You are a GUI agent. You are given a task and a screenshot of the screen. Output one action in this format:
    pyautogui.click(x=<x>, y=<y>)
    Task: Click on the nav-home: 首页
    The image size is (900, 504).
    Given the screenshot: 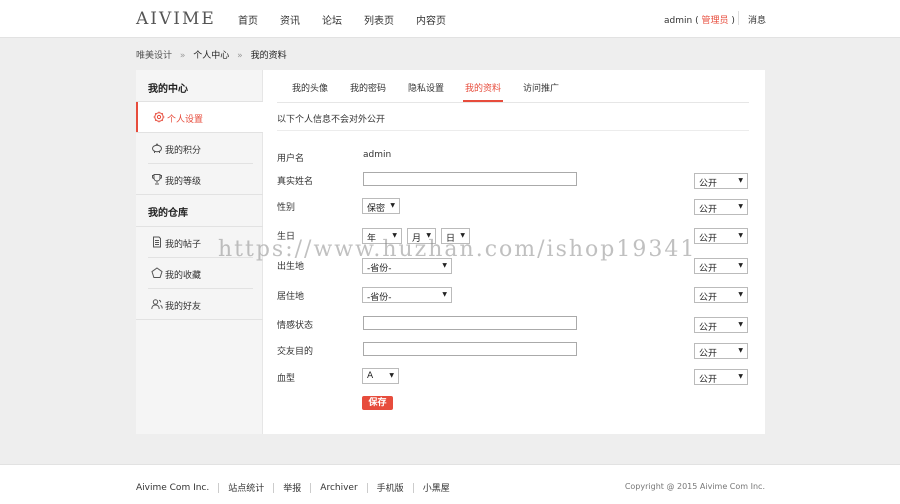 What is the action you would take?
    pyautogui.click(x=248, y=19)
    